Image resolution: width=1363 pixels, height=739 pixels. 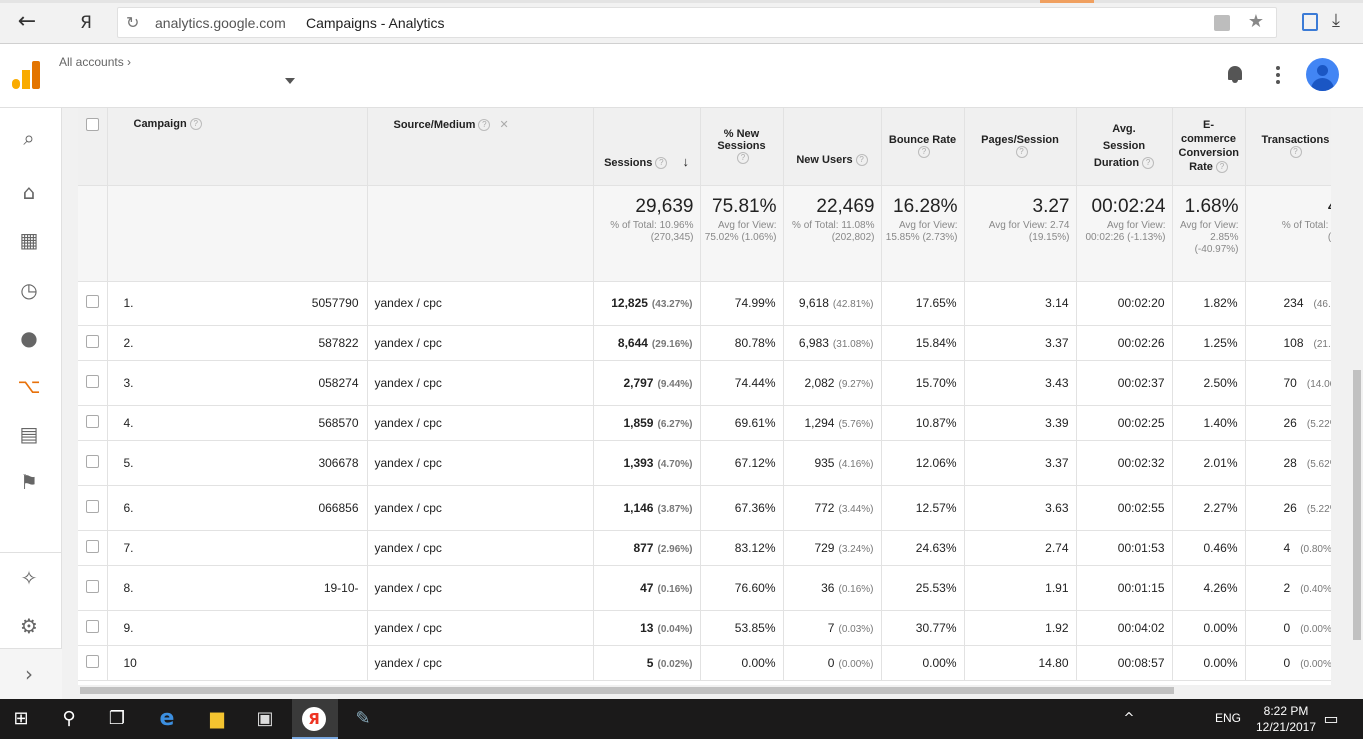 What do you see at coordinates (237, 147) in the screenshot?
I see `campaign-header: Campaign?` at bounding box center [237, 147].